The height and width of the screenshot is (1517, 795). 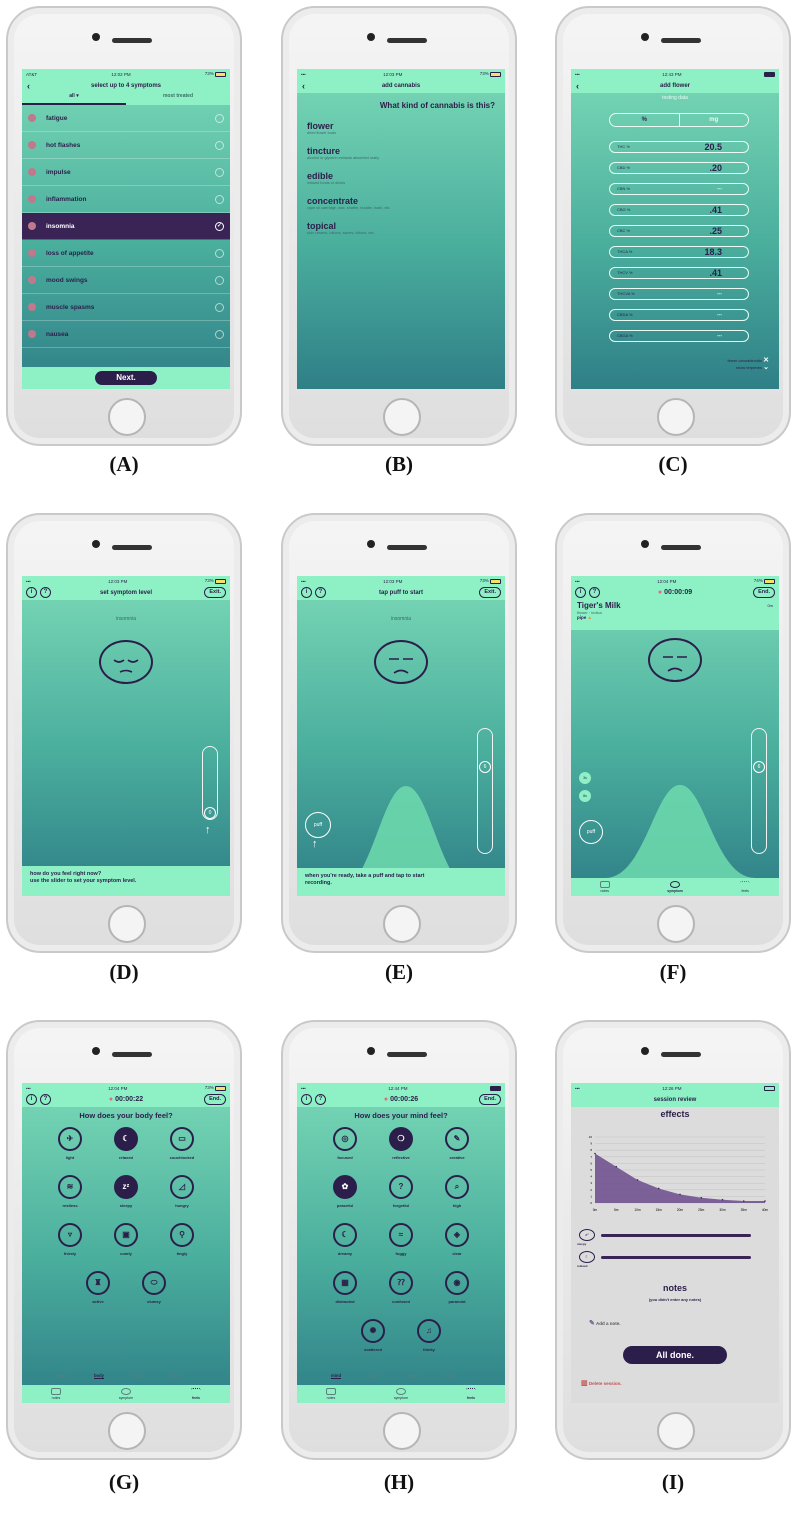 I want to click on cannabinoid-row: THCV % .41, so click(x=679, y=273).